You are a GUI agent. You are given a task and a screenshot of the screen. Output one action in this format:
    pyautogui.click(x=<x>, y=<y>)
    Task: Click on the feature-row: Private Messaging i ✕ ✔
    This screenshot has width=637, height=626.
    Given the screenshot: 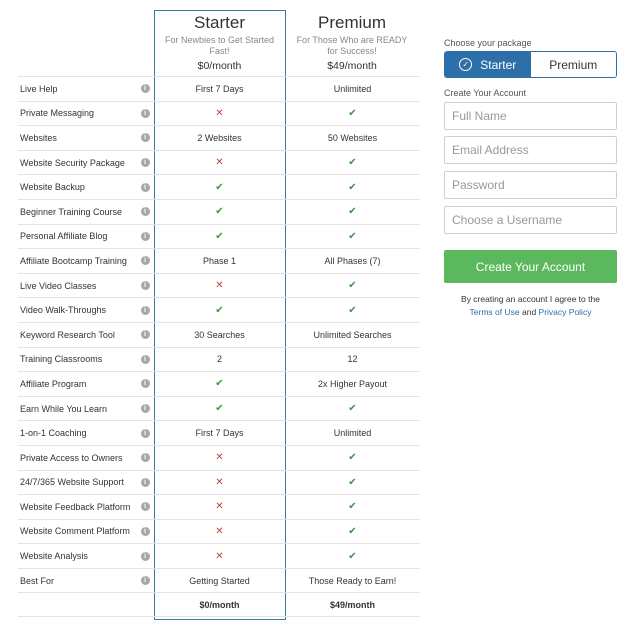 What is the action you would take?
    pyautogui.click(x=219, y=113)
    